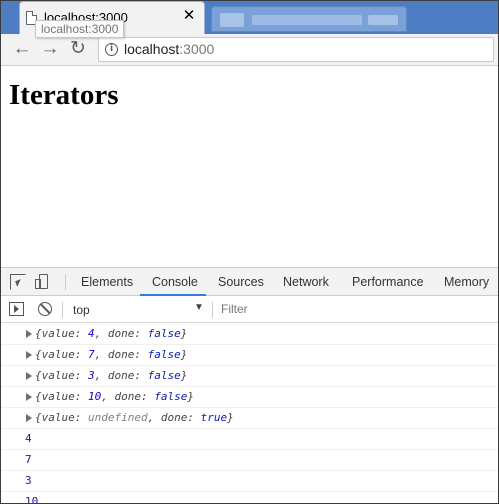 This screenshot has height=504, width=499. I want to click on url-host: localhost, so click(152, 49).